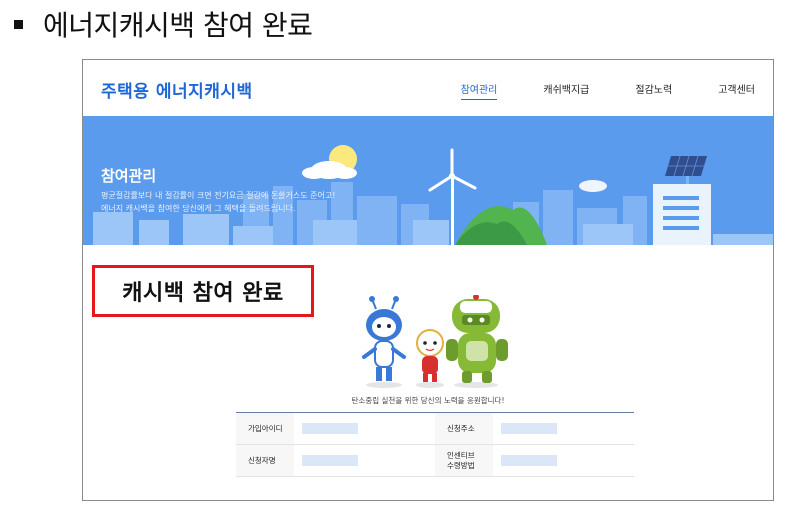 The height and width of the screenshot is (523, 786). Describe the element at coordinates (364, 460) in the screenshot. I see `value-applicant-name` at that location.